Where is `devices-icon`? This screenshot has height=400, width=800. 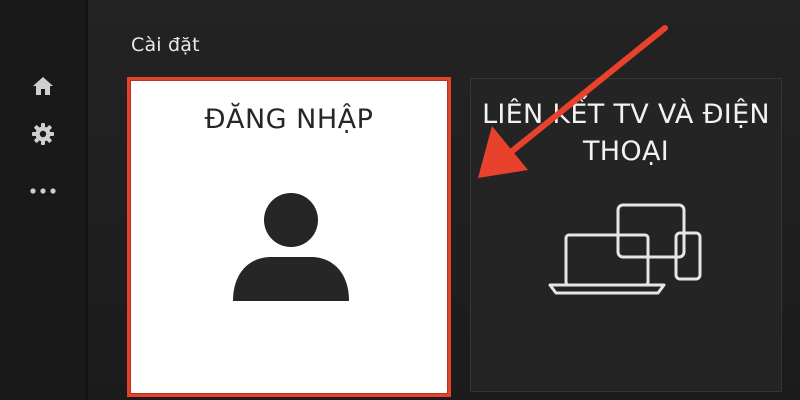
devices-icon is located at coordinates (626, 251).